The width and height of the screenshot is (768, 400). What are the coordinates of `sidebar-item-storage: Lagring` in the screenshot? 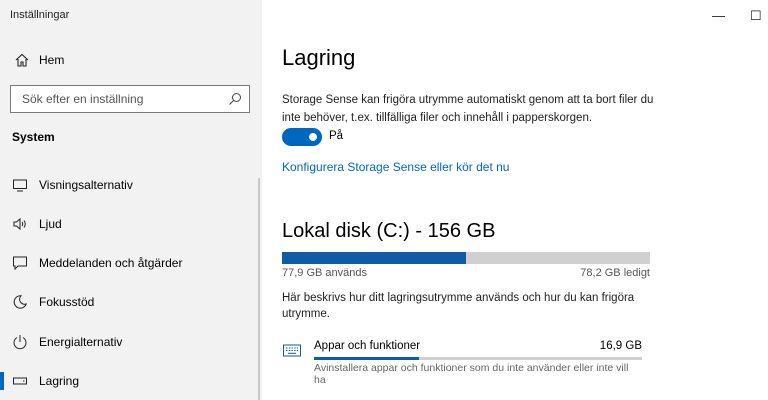 It's located at (131, 381).